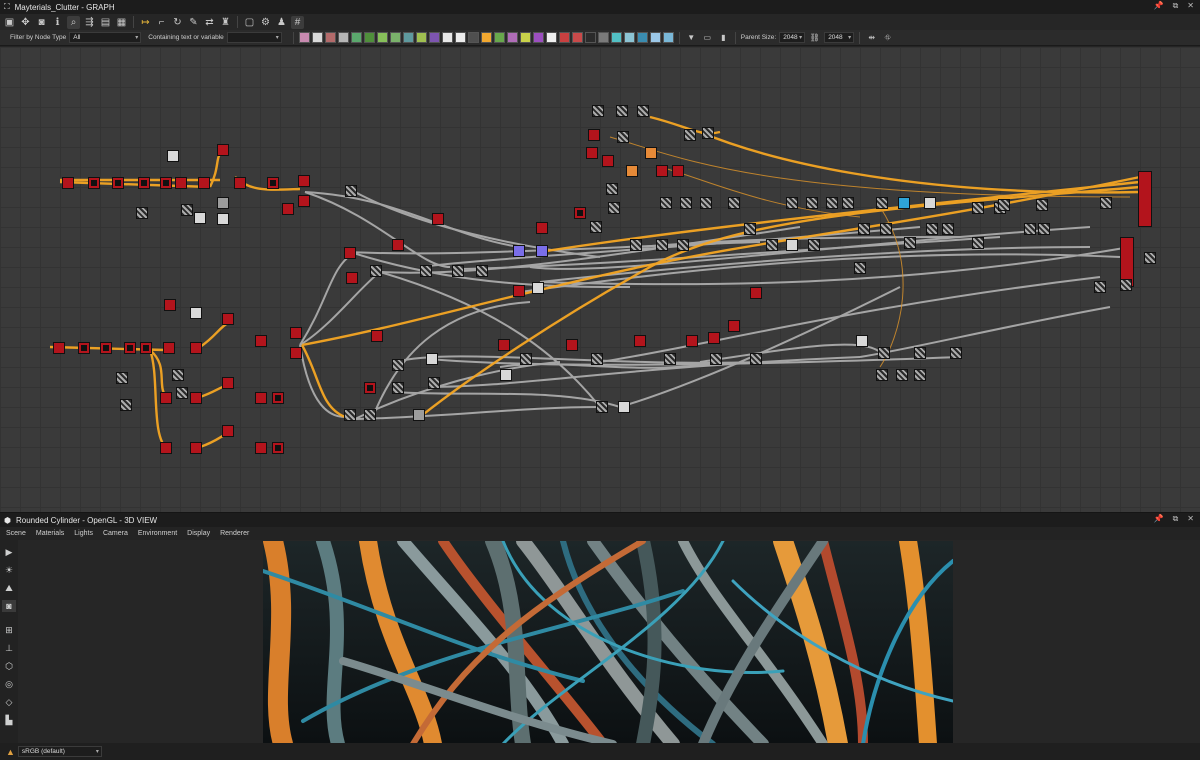 This screenshot has height=760, width=1200. What do you see at coordinates (161, 22) in the screenshot?
I see `link-icon: ⌐` at bounding box center [161, 22].